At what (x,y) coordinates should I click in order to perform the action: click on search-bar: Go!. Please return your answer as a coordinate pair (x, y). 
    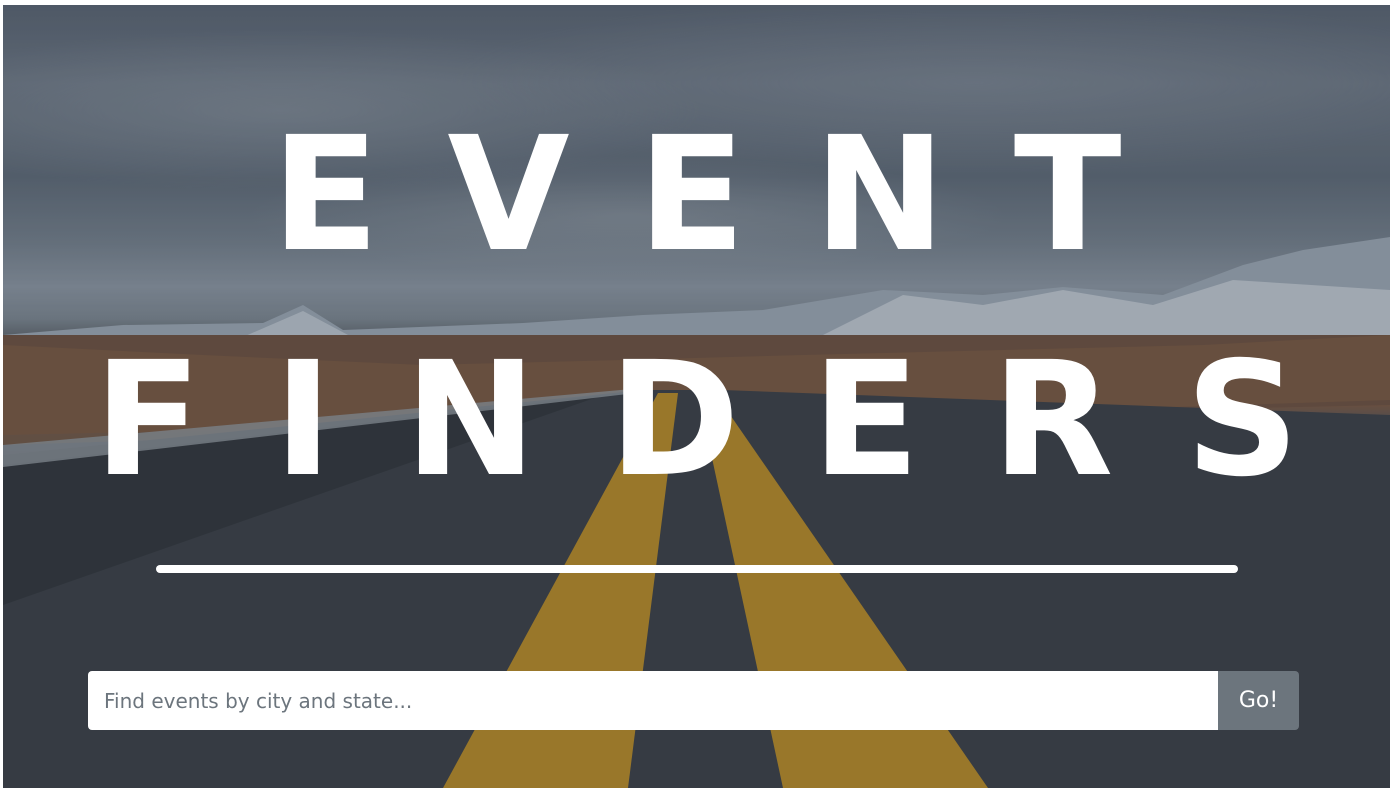
    Looking at the image, I should click on (693, 700).